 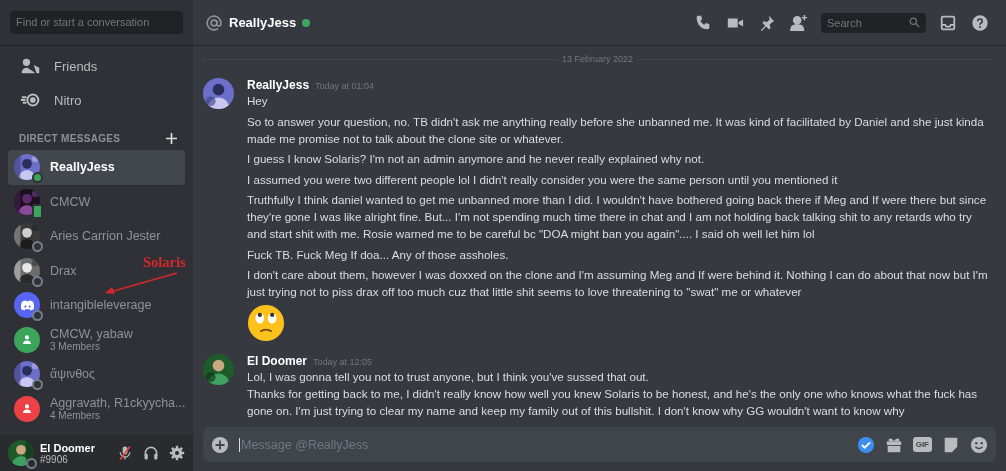 I want to click on nav-item: Friends, so click(x=96, y=66).